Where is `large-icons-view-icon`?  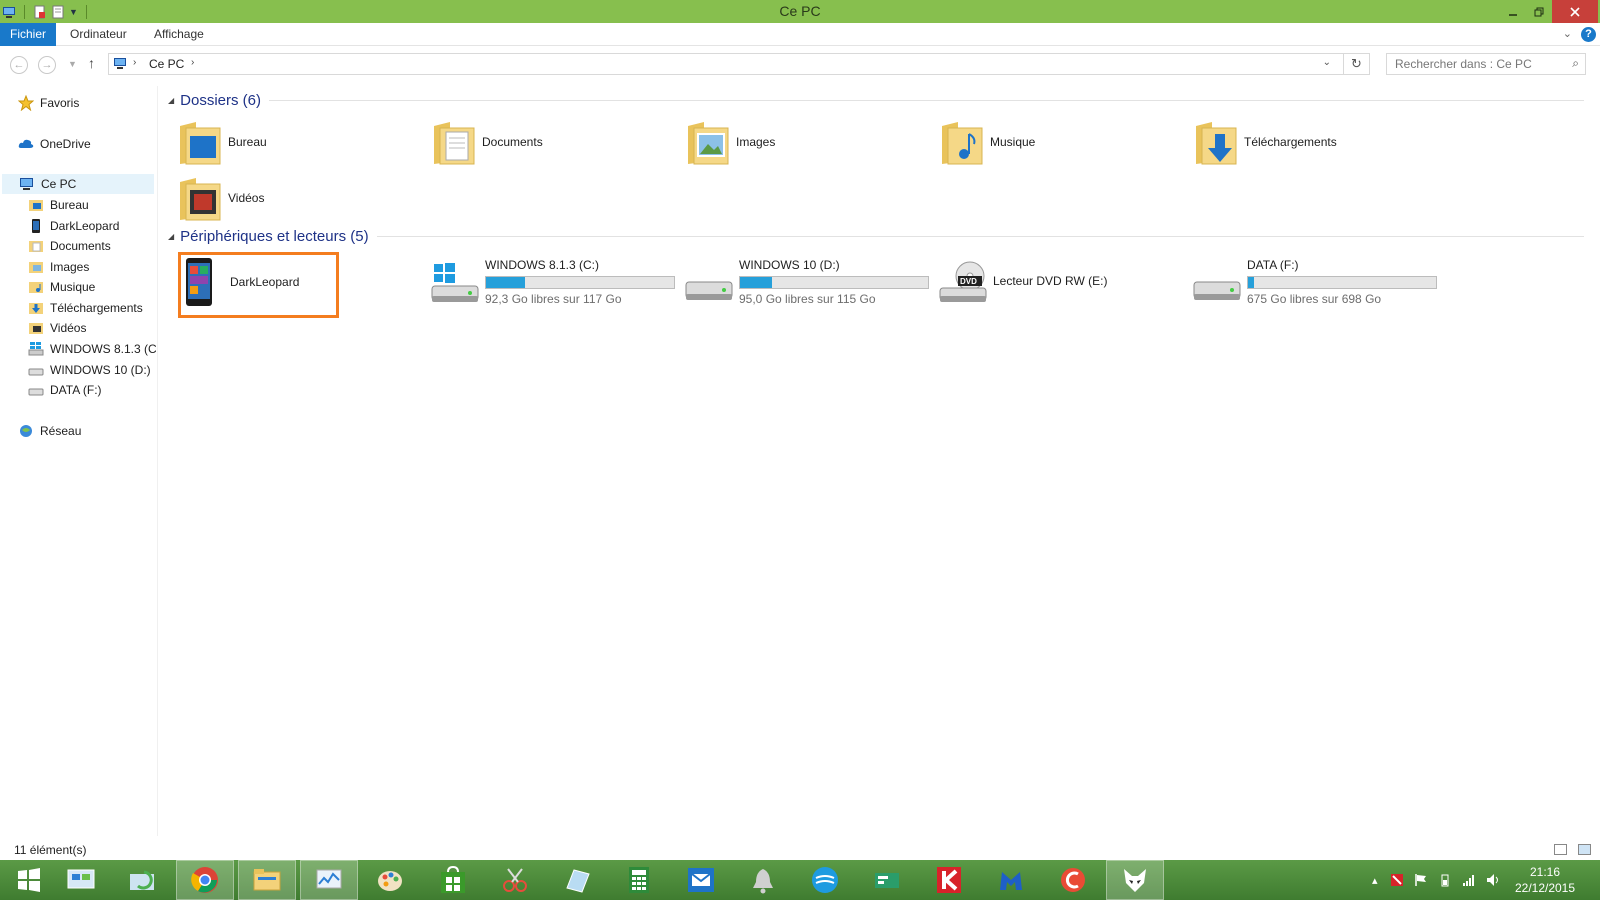
large-icons-view-icon is located at coordinates (1584, 849).